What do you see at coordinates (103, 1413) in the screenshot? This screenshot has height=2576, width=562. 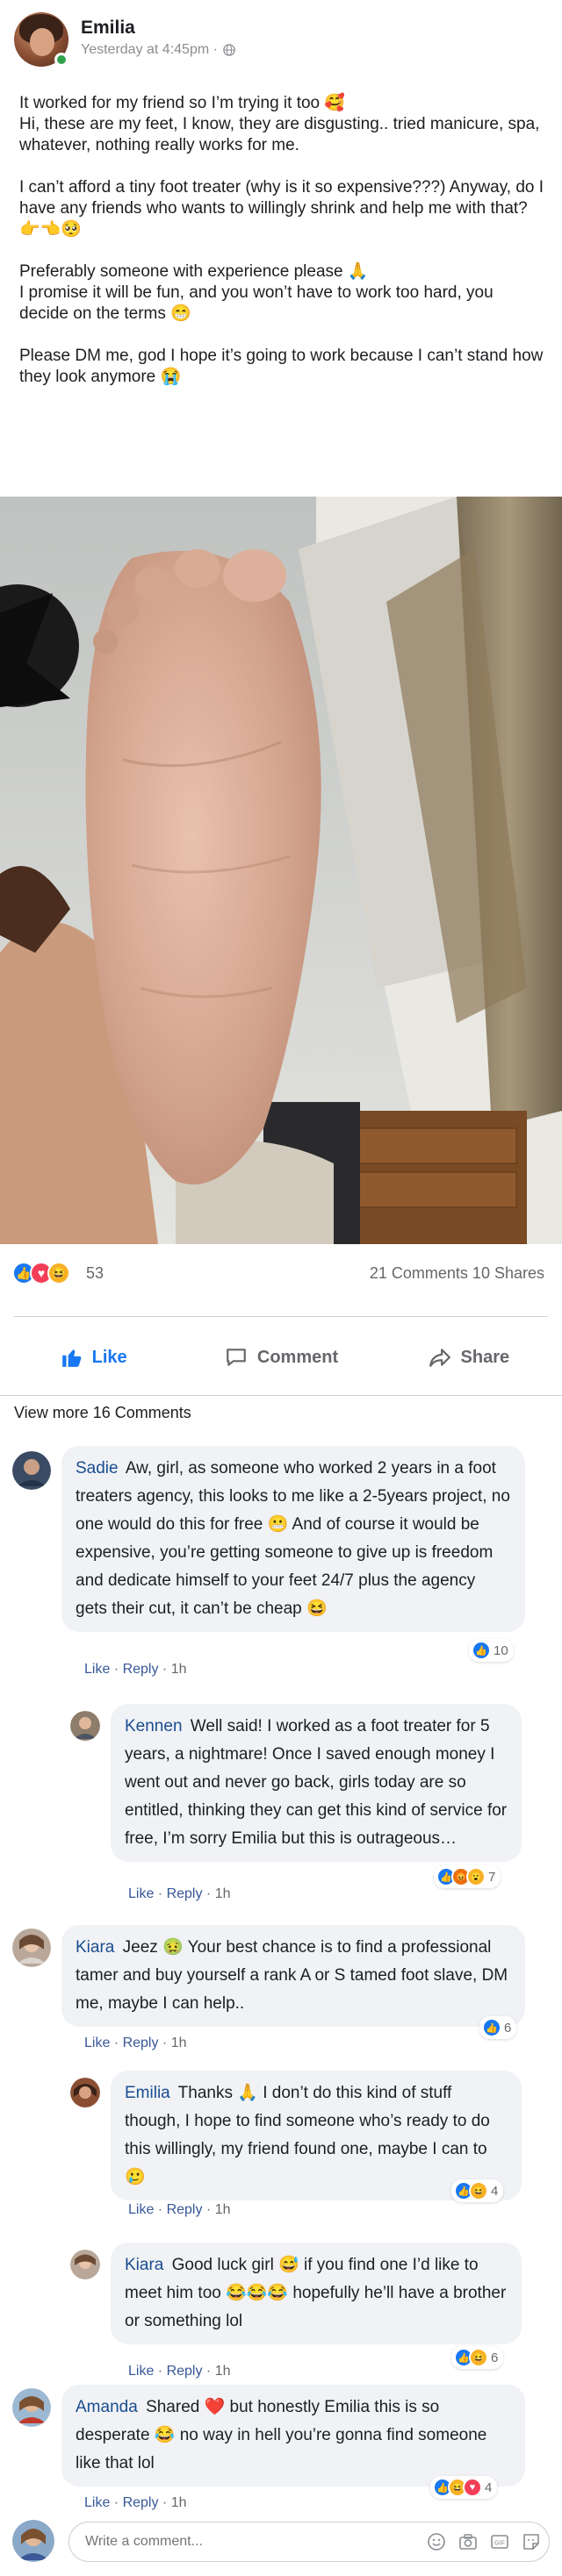 I see `view-more-comments-link: View more 16 Comments` at bounding box center [103, 1413].